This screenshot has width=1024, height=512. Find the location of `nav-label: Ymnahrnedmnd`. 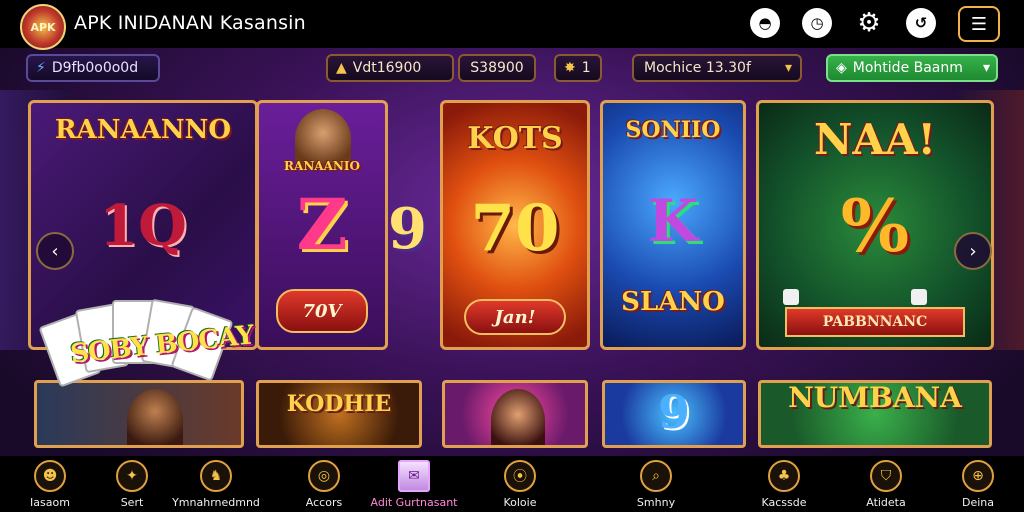

nav-label: Ymnahrnedmnd is located at coordinates (216, 502).